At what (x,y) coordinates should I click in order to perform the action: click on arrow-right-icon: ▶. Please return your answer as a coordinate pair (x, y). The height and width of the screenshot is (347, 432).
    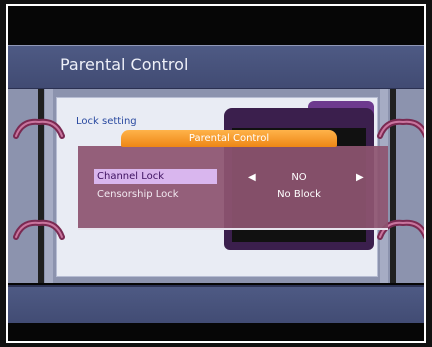
    Looking at the image, I should click on (360, 177).